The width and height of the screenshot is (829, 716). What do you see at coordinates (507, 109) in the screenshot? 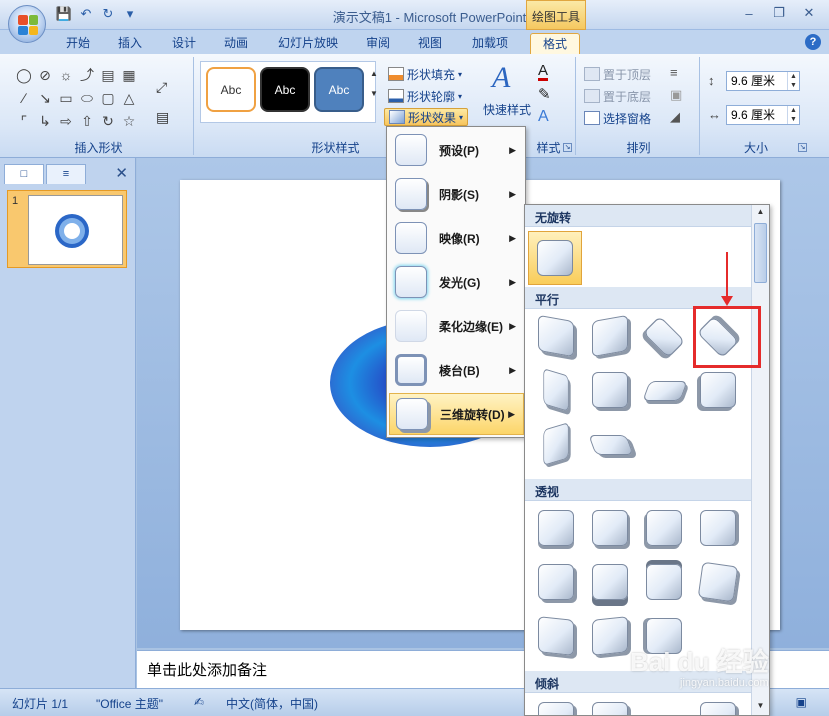
I see `quick-styles-button: 快速样式` at bounding box center [507, 109].